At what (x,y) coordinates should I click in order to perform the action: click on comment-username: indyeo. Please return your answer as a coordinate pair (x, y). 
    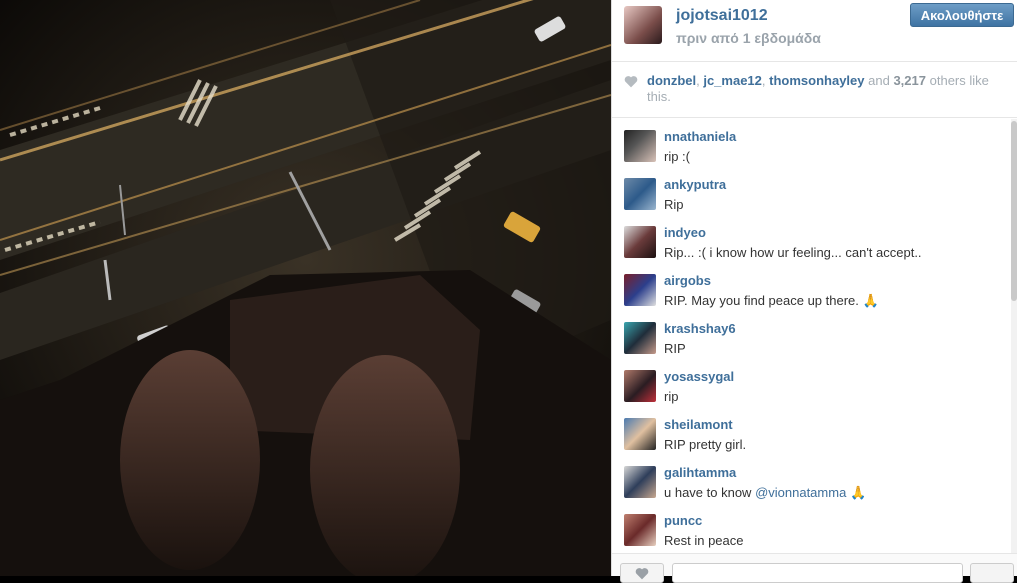
    Looking at the image, I should click on (685, 232).